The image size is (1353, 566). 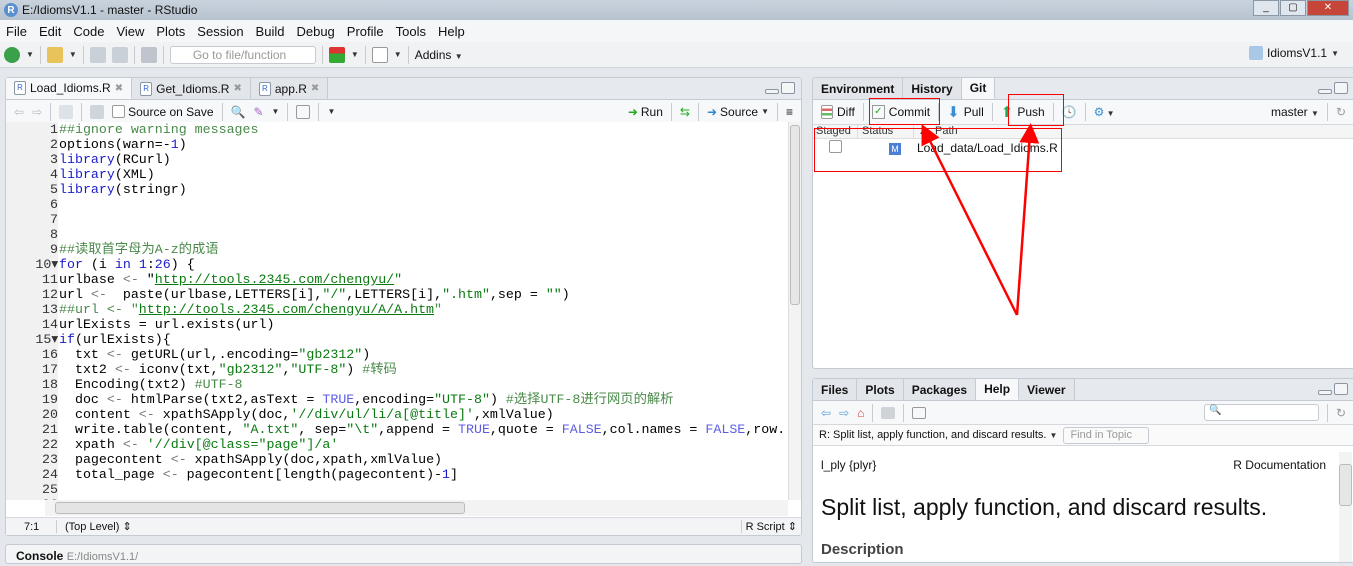 I want to click on arrow-to-push, so click(x=1027, y=219).